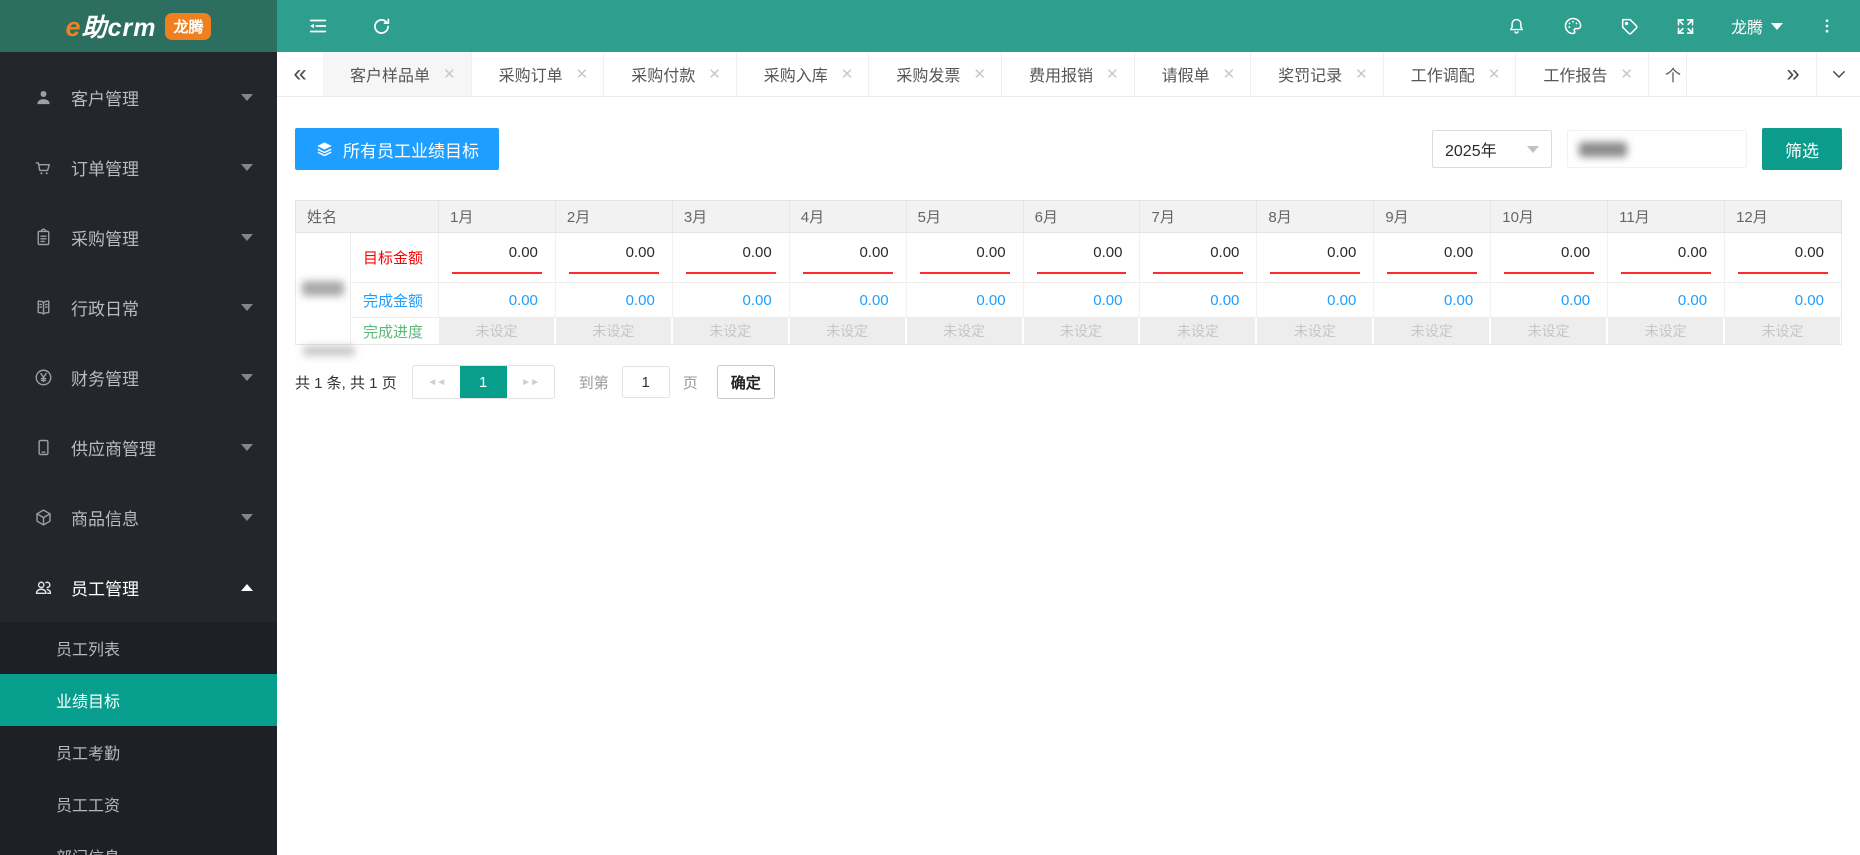  Describe the element at coordinates (397, 74) in the screenshot. I see `tab-1: 客户样品单 ✕` at that location.